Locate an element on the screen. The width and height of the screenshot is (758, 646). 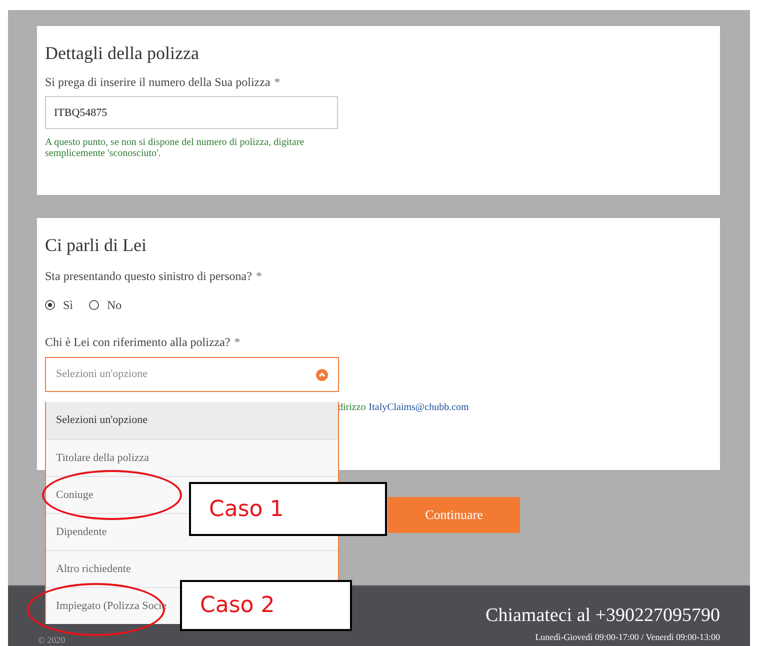
annotation-label: Caso 2 is located at coordinates (266, 605).